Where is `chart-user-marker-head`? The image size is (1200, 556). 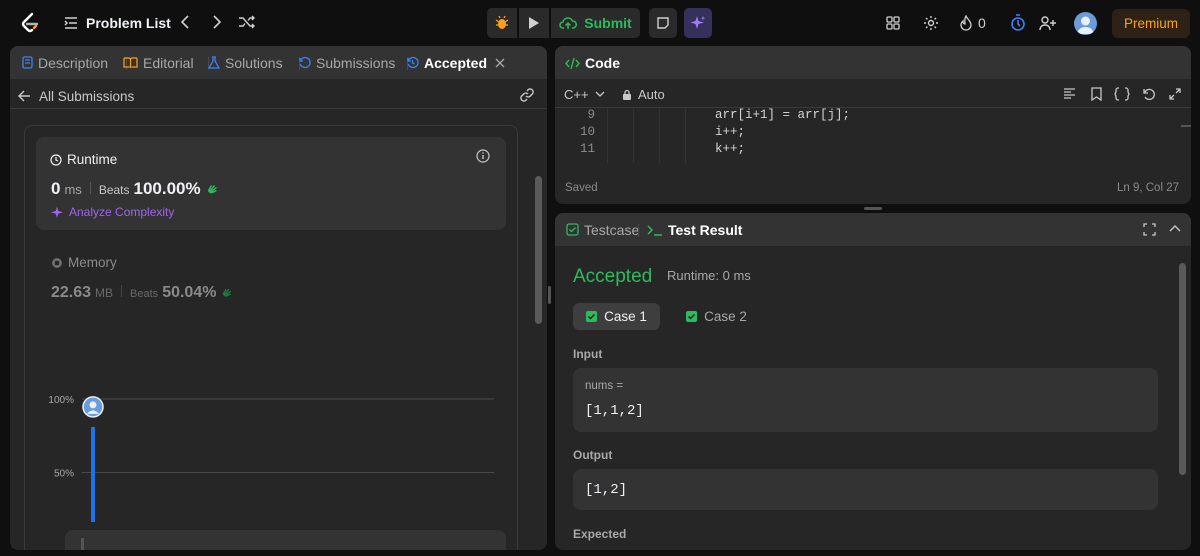 chart-user-marker-head is located at coordinates (93, 405).